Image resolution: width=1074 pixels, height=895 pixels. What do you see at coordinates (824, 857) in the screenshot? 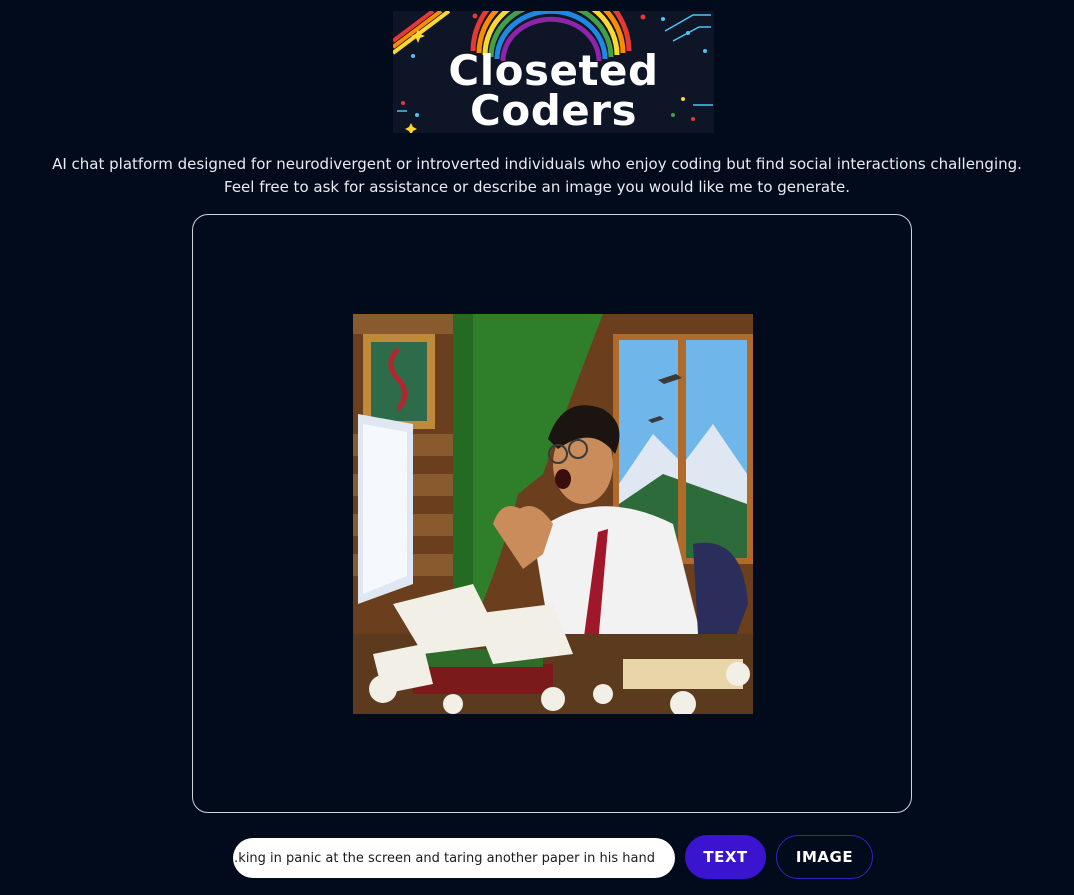
I see `image-button: IMAGE` at bounding box center [824, 857].